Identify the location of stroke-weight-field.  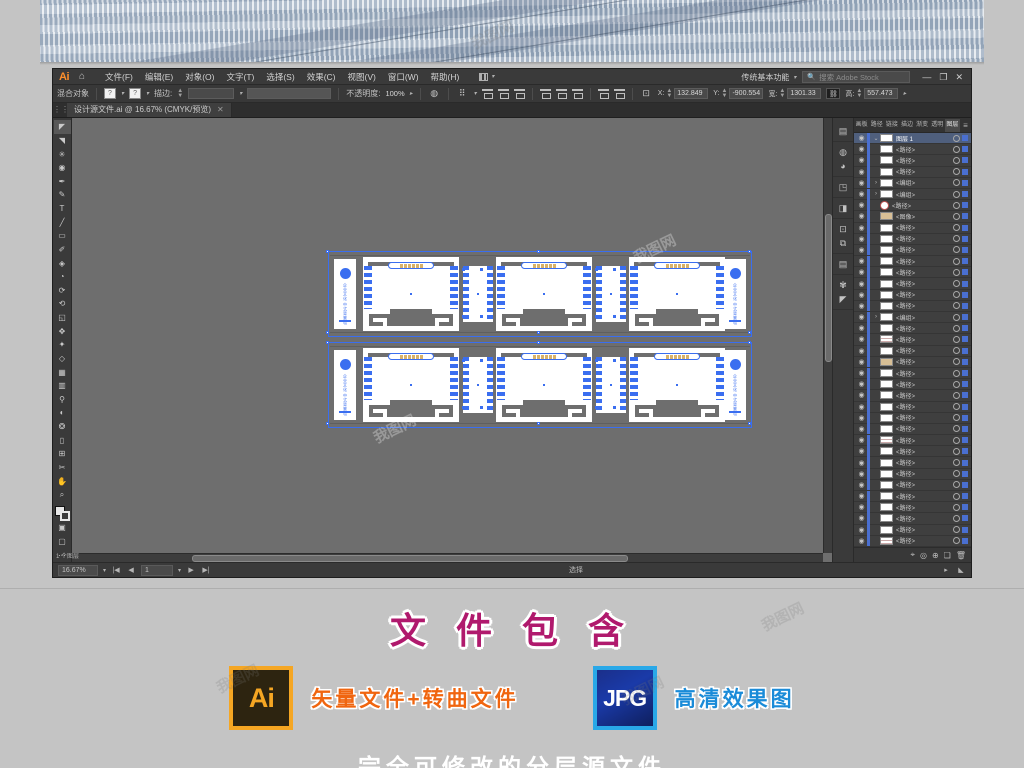
(211, 93).